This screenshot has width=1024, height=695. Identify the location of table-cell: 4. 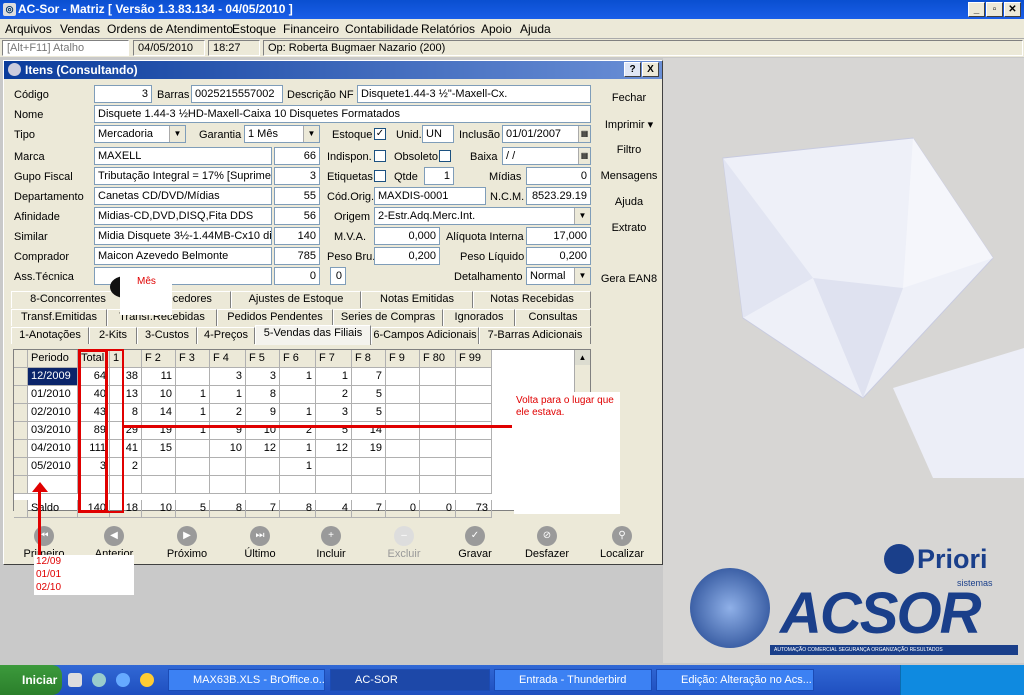
(334, 509).